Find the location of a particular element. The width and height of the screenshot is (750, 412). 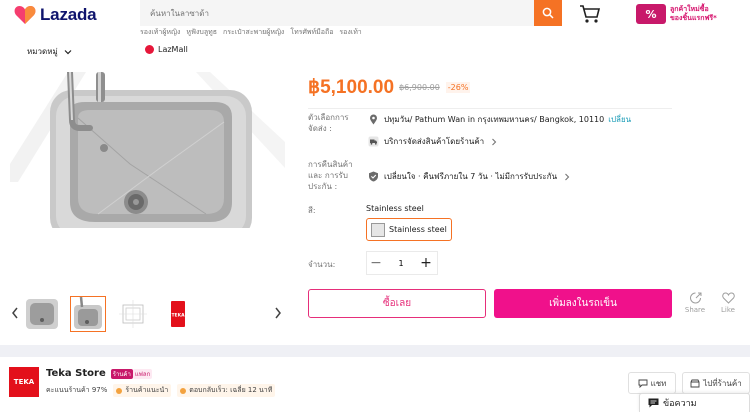

chat-button: แชท is located at coordinates (652, 383).